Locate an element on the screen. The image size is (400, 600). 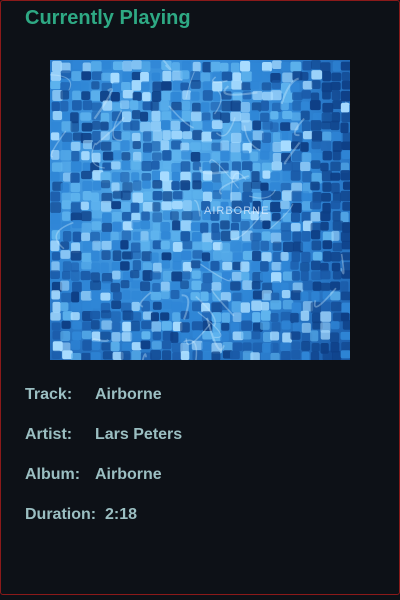
album-row: Album: Airborne is located at coordinates (93, 475).